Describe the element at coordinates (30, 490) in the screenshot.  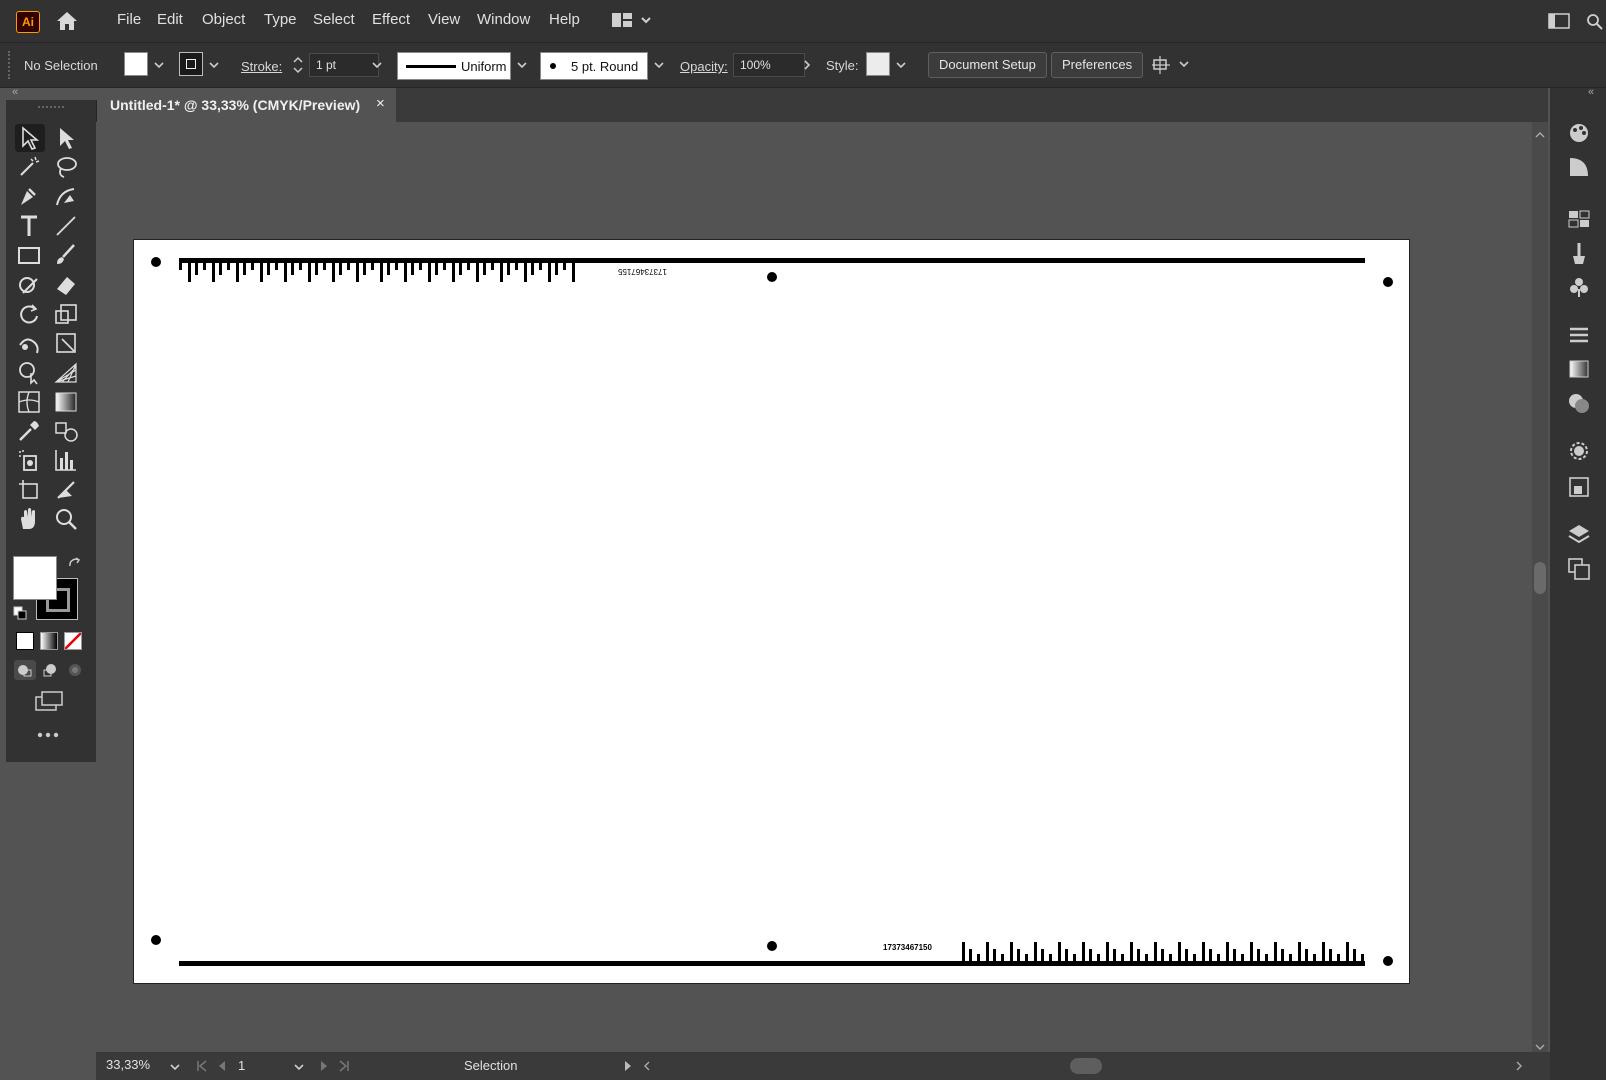
I see `artboard-tool-icon` at that location.